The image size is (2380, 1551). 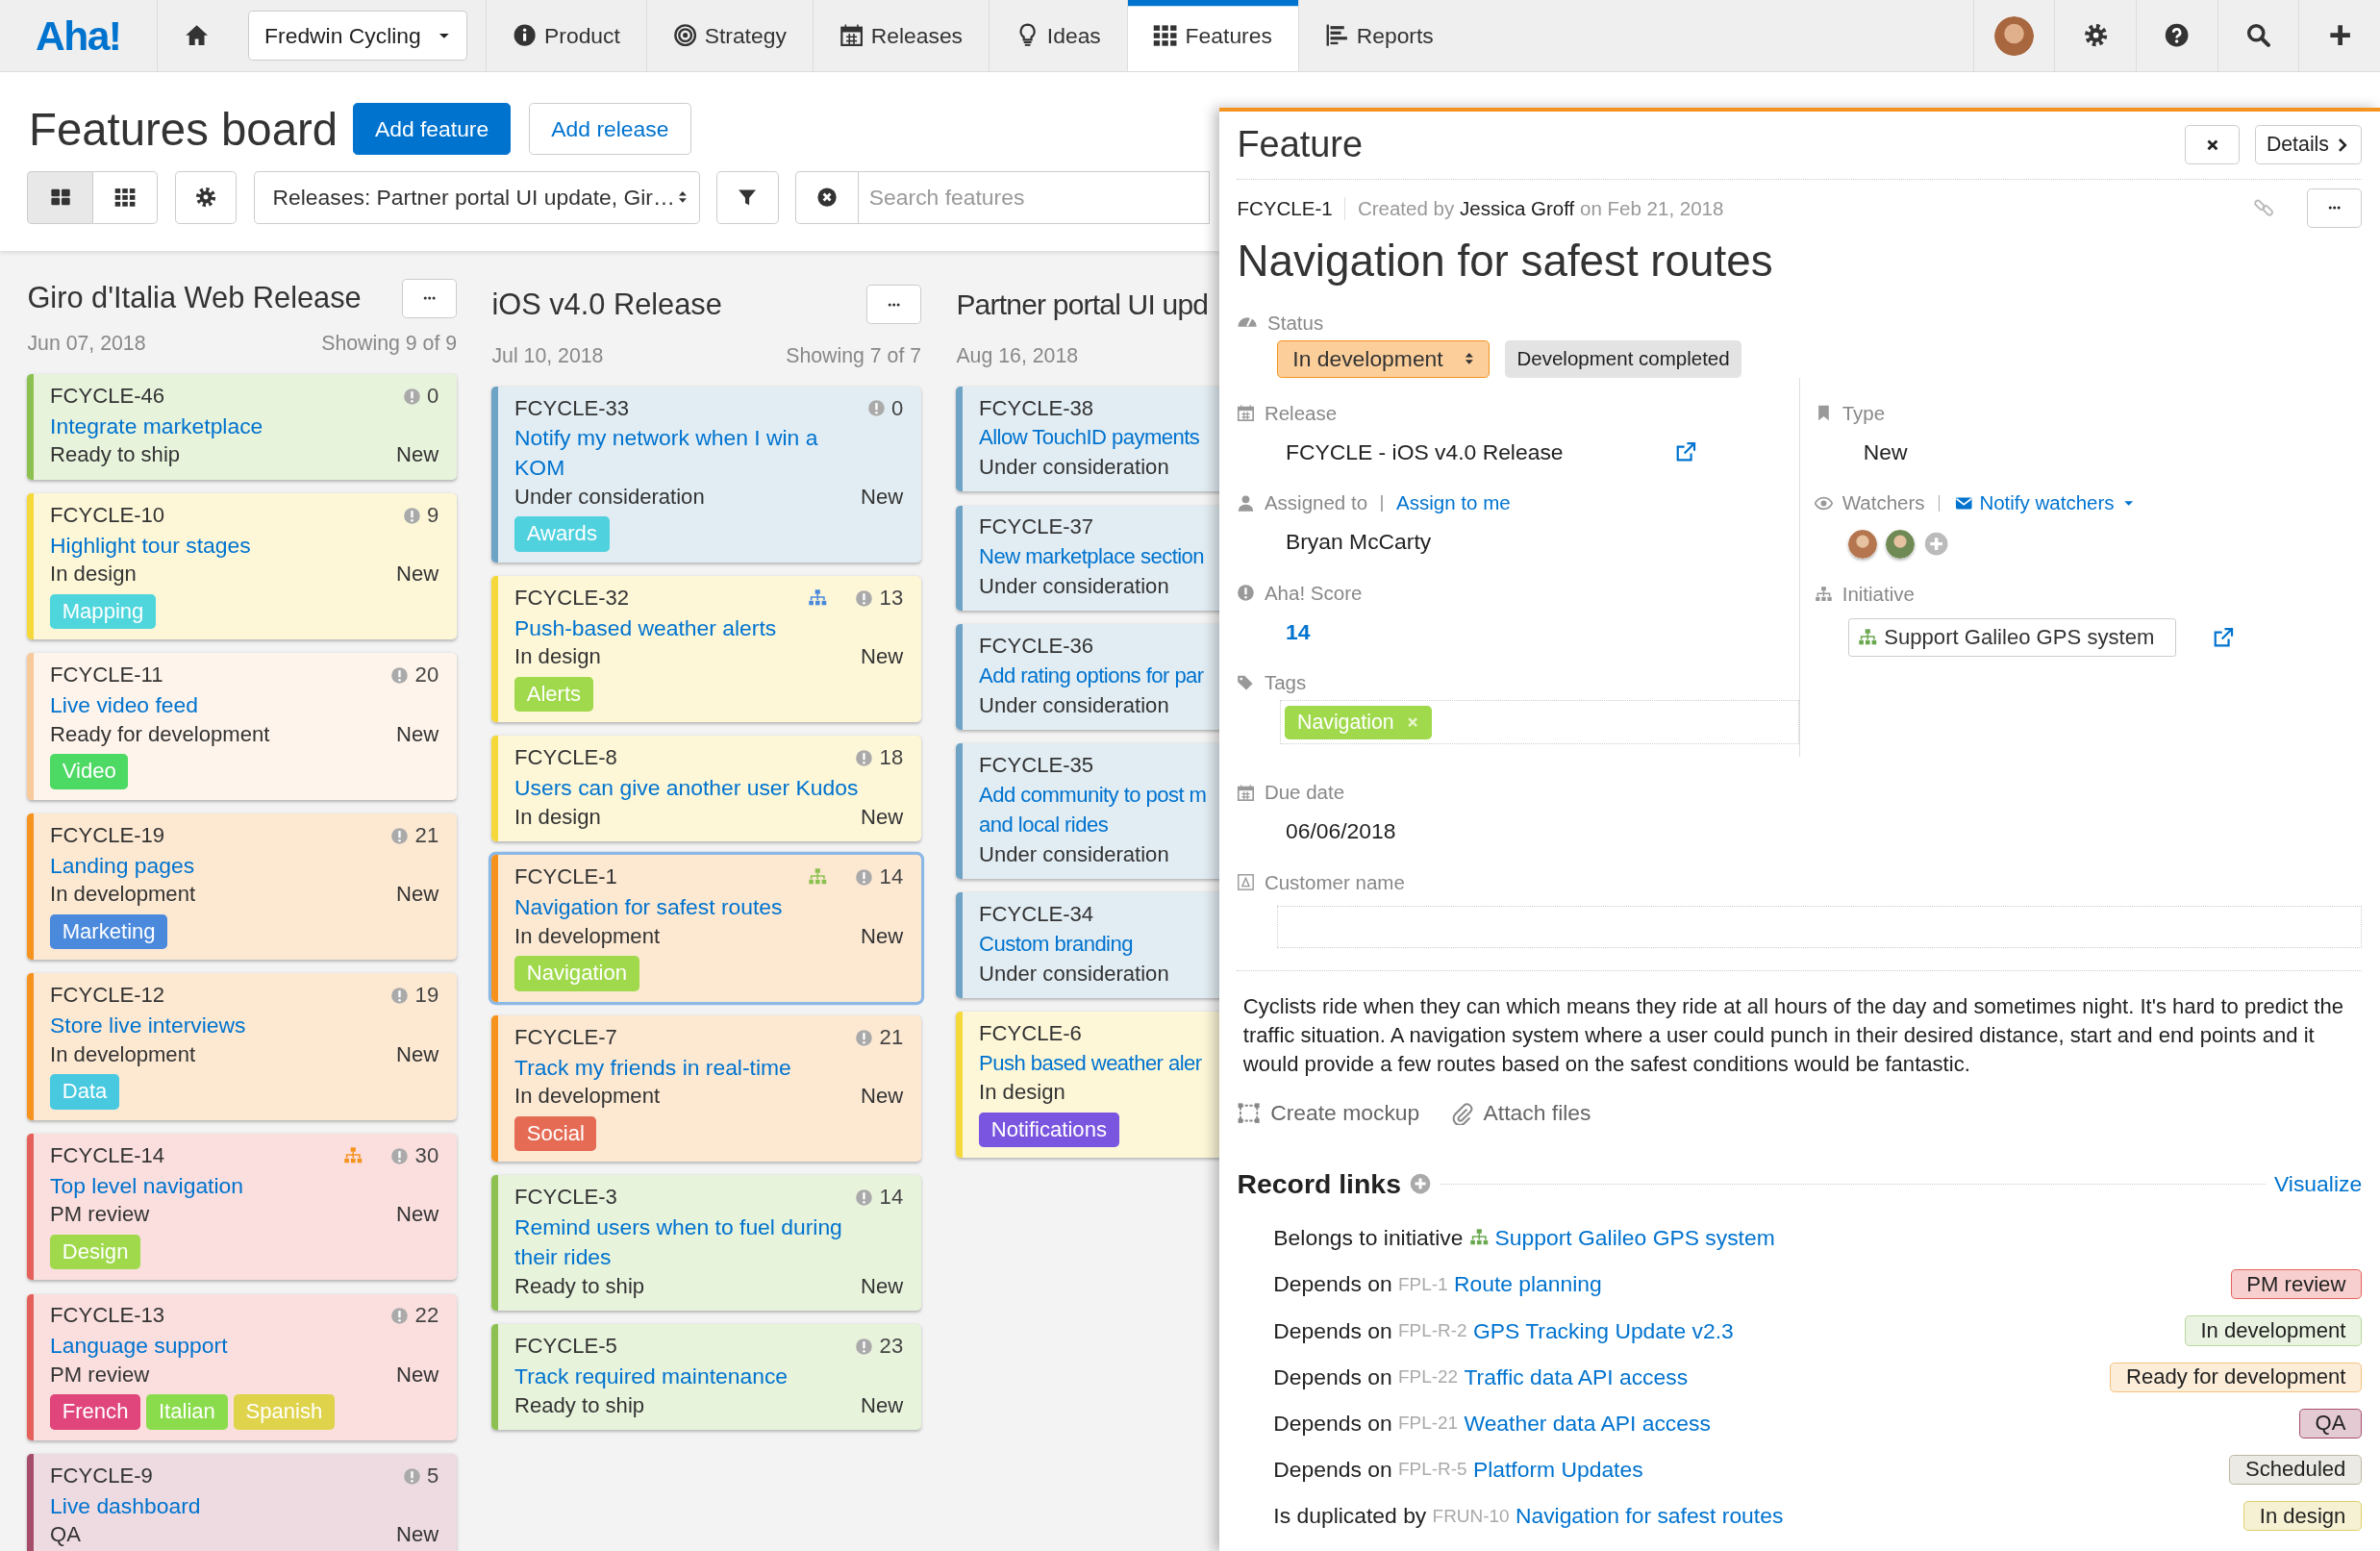 What do you see at coordinates (1520, 1113) in the screenshot?
I see `attach-files-link: Attach files` at bounding box center [1520, 1113].